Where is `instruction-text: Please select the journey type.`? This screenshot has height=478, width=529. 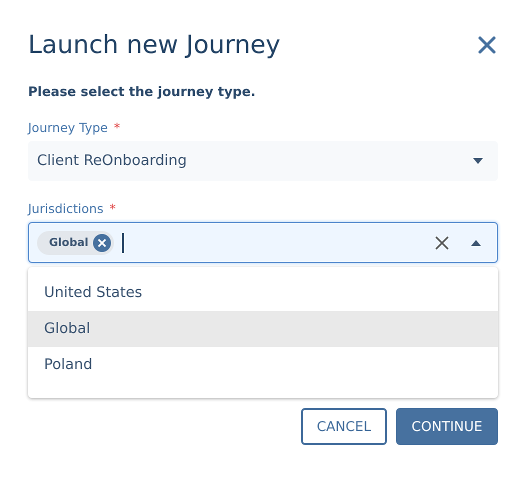 instruction-text: Please select the journey type. is located at coordinates (142, 92).